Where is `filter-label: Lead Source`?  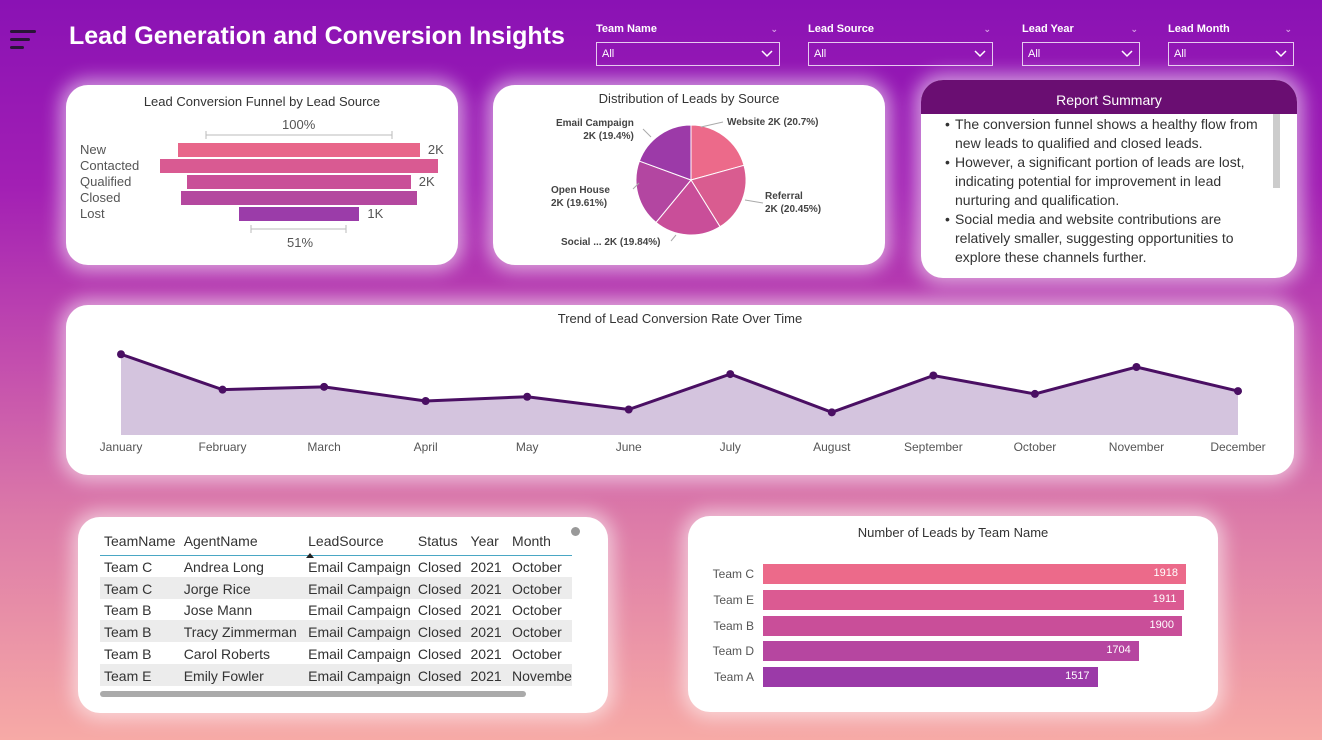
filter-label: Lead Source is located at coordinates (841, 29).